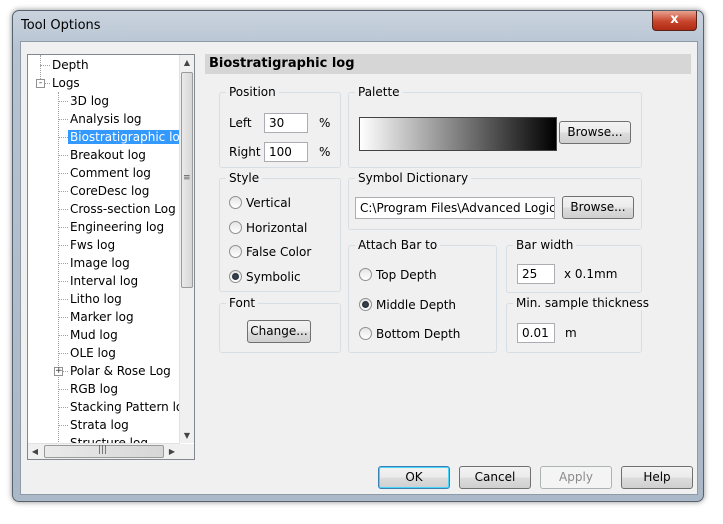 The image size is (723, 524). I want to click on tree-item: Biostratigraphic log, so click(124, 137).